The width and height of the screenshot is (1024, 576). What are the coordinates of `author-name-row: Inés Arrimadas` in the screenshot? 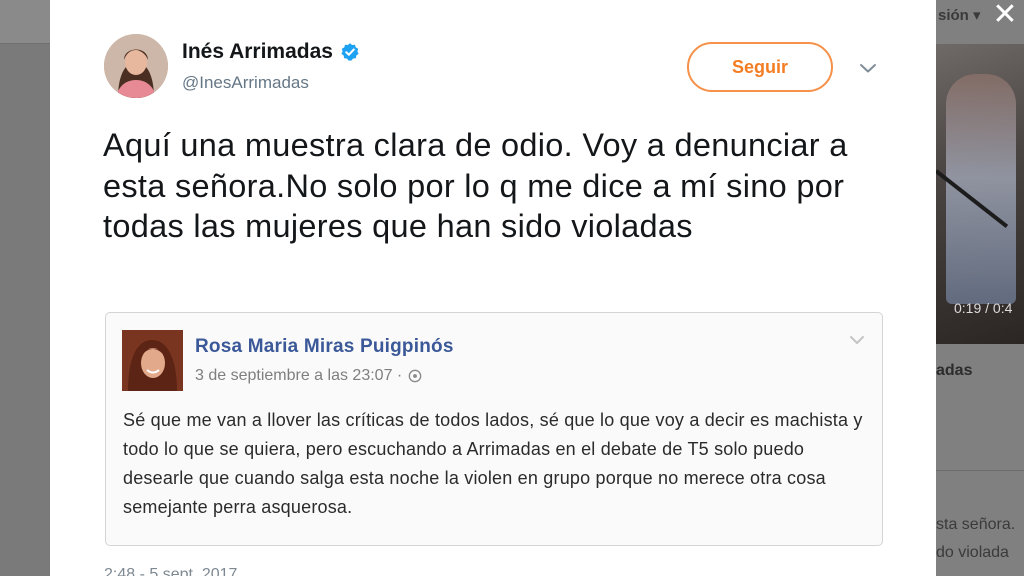 It's located at (271, 52).